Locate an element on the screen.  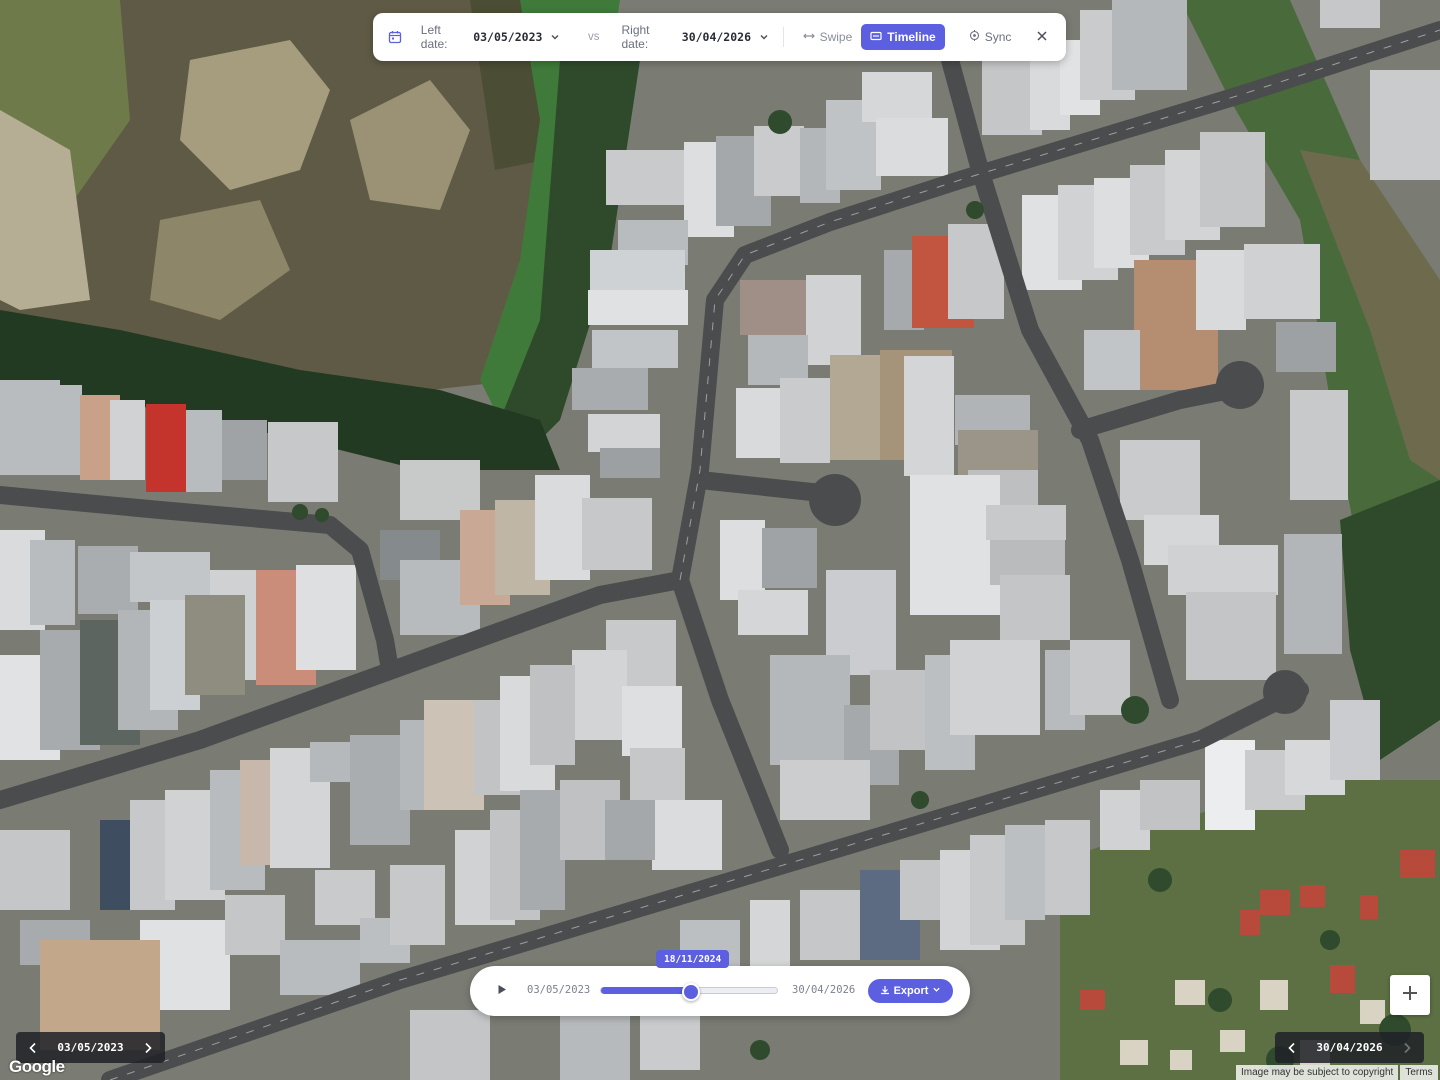
swipe-mode-button: Swipe is located at coordinates (828, 37).